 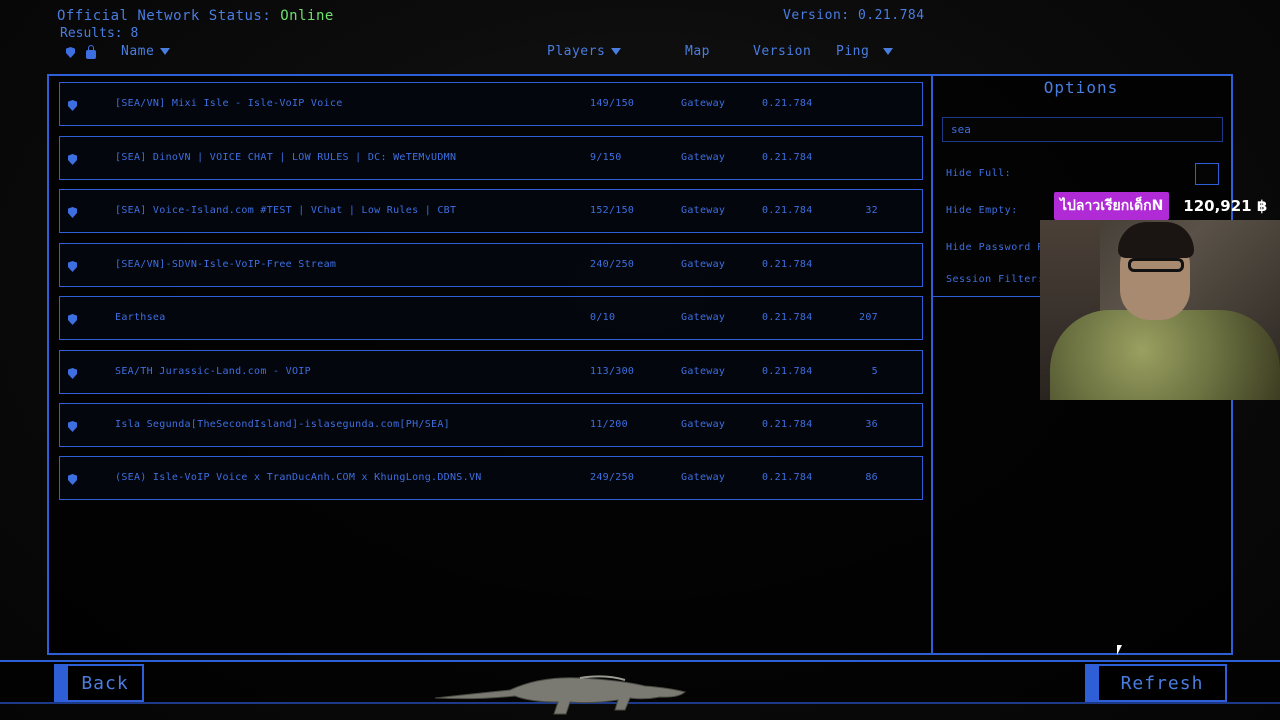 What do you see at coordinates (871, 210) in the screenshot?
I see `server-ping: 32` at bounding box center [871, 210].